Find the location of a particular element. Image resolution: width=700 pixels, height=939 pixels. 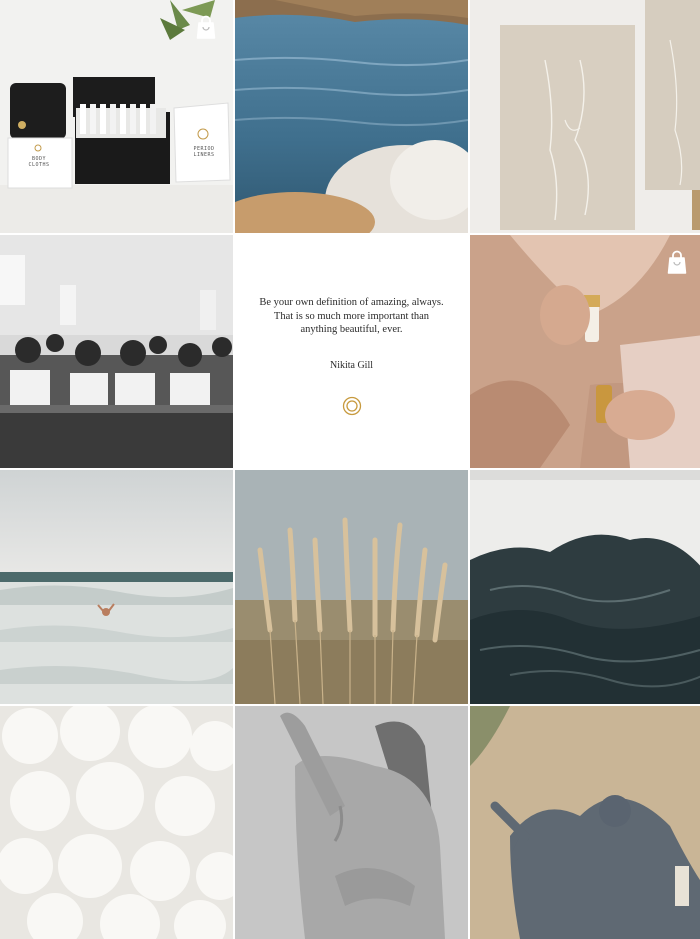

quote-author: Nikita Gill is located at coordinates (351, 365).